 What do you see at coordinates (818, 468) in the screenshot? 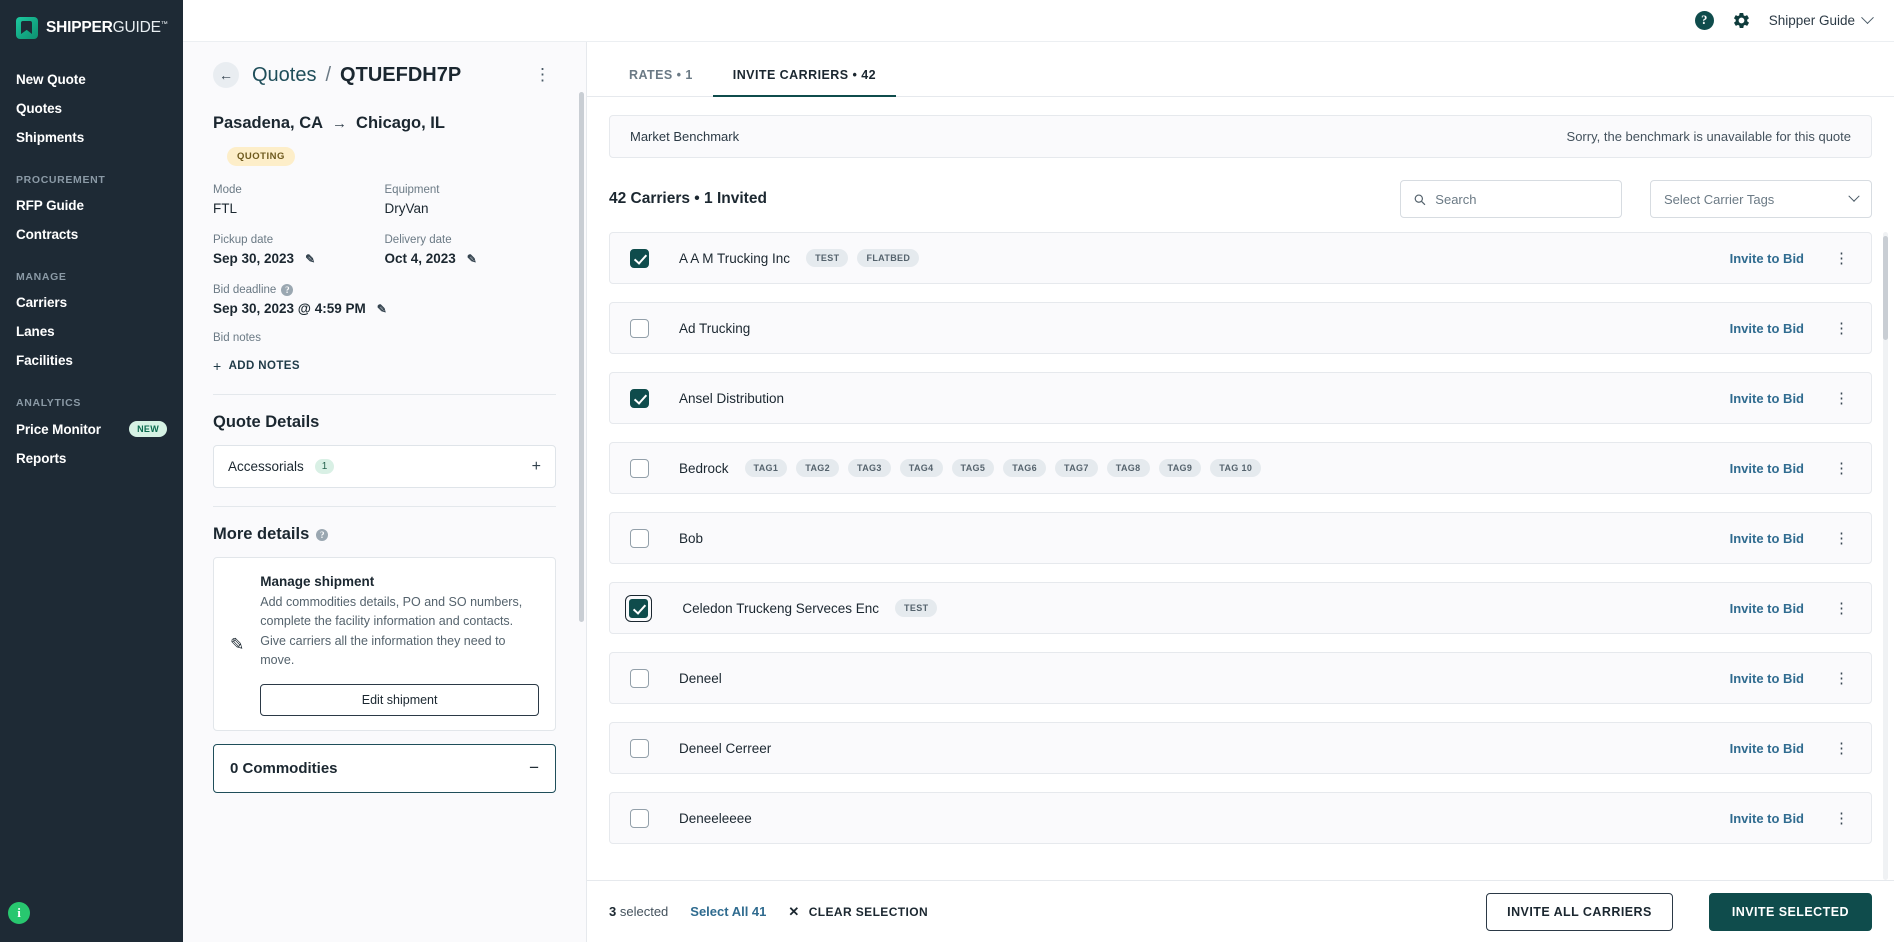
I see `carrier-tag: TAG2` at bounding box center [818, 468].